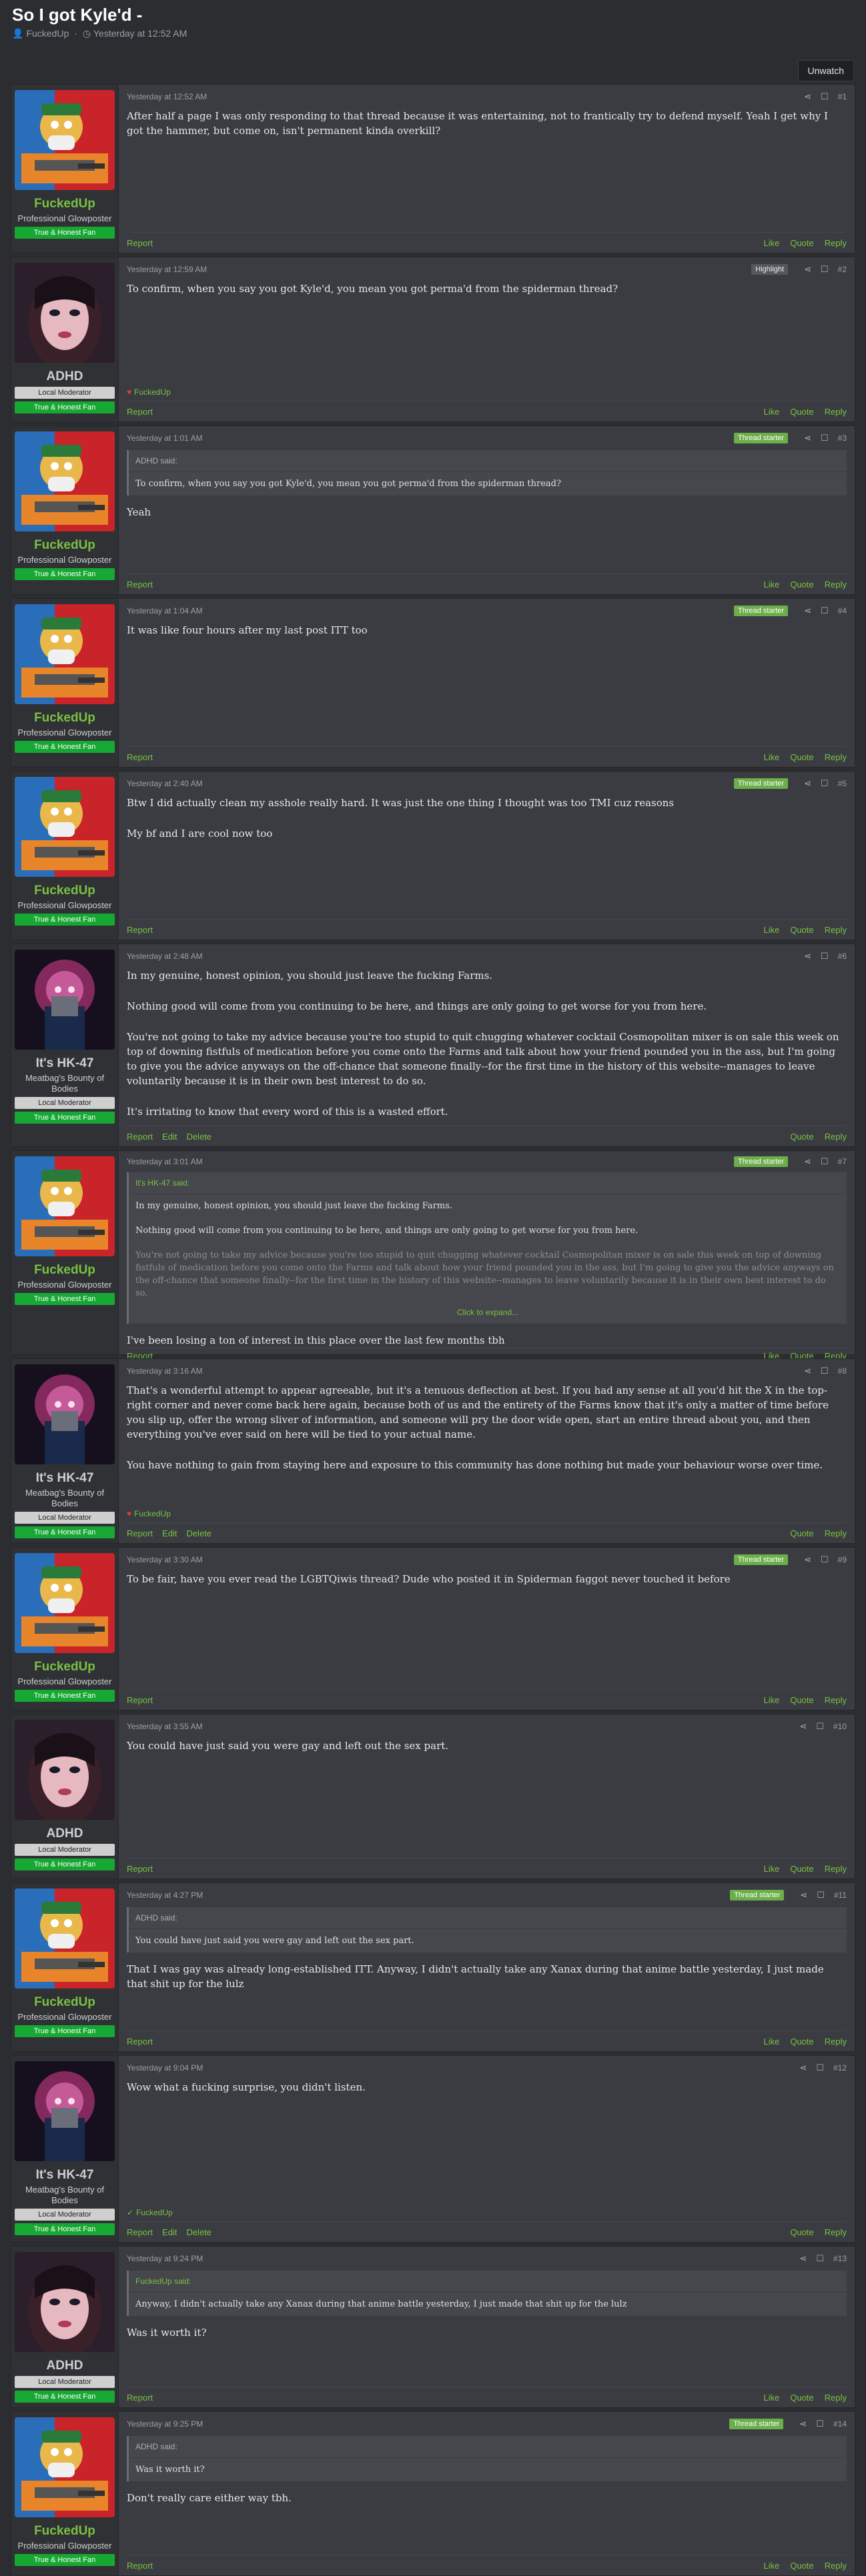  What do you see at coordinates (431, 610) in the screenshot?
I see `post-date: Yesterday at 1:04 AM` at bounding box center [431, 610].